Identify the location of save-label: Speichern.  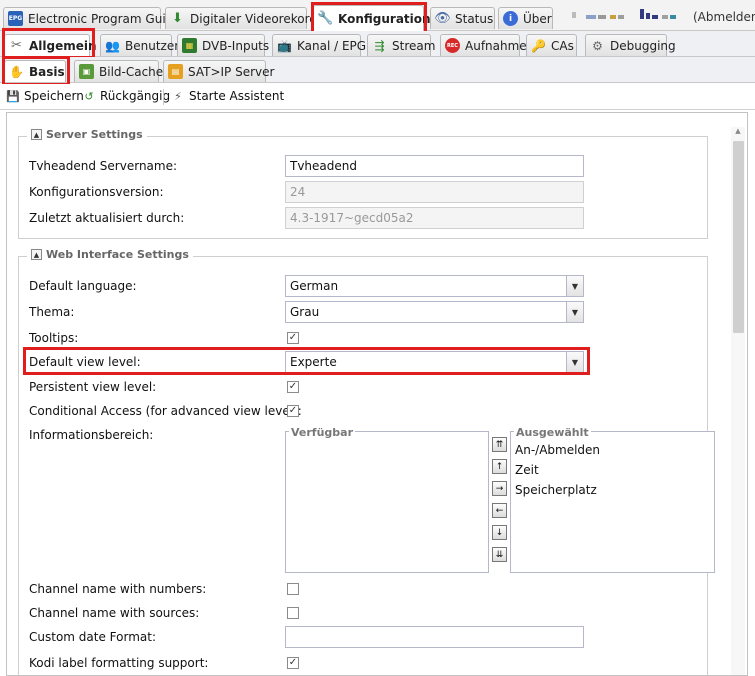
(54, 96).